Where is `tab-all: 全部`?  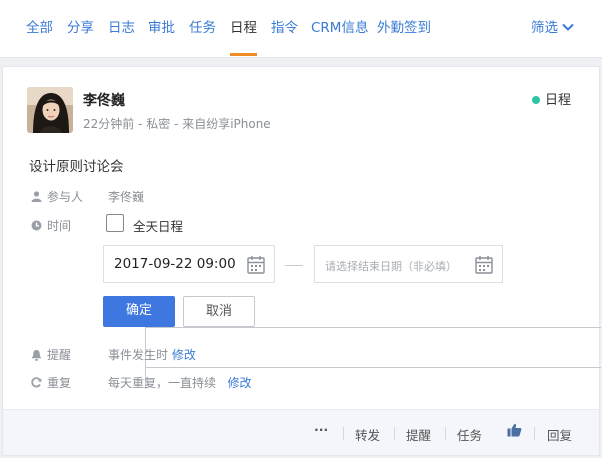 tab-all: 全部 is located at coordinates (39, 27).